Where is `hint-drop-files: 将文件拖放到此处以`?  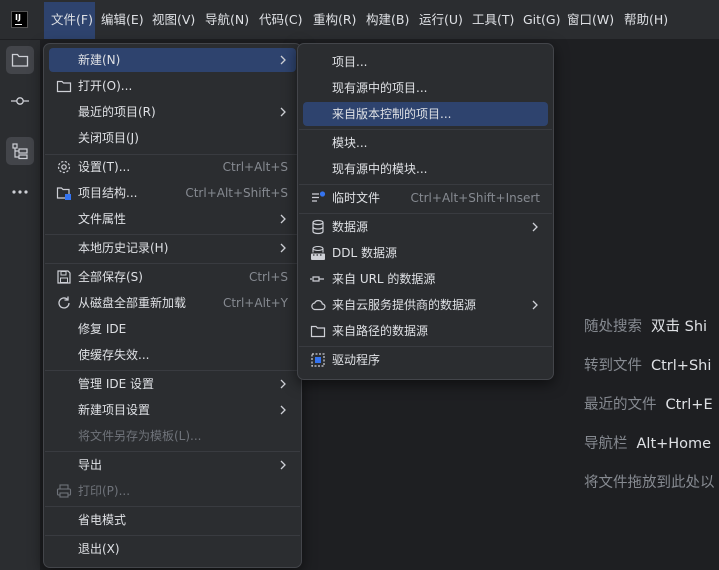 hint-drop-files: 将文件拖放到此处以 is located at coordinates (649, 483).